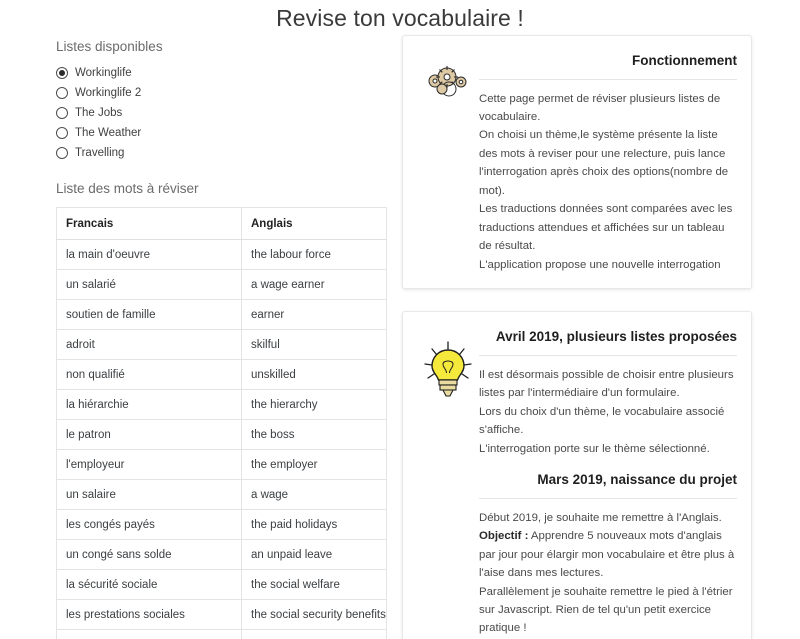  Describe the element at coordinates (149, 464) in the screenshot. I see `cell-francais: l'employeur` at that location.